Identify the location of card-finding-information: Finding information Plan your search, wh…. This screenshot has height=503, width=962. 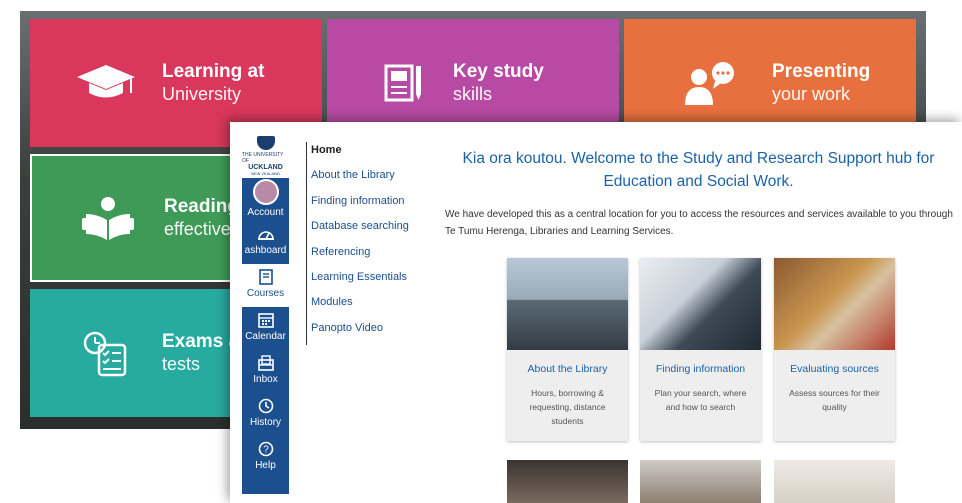
(700, 349).